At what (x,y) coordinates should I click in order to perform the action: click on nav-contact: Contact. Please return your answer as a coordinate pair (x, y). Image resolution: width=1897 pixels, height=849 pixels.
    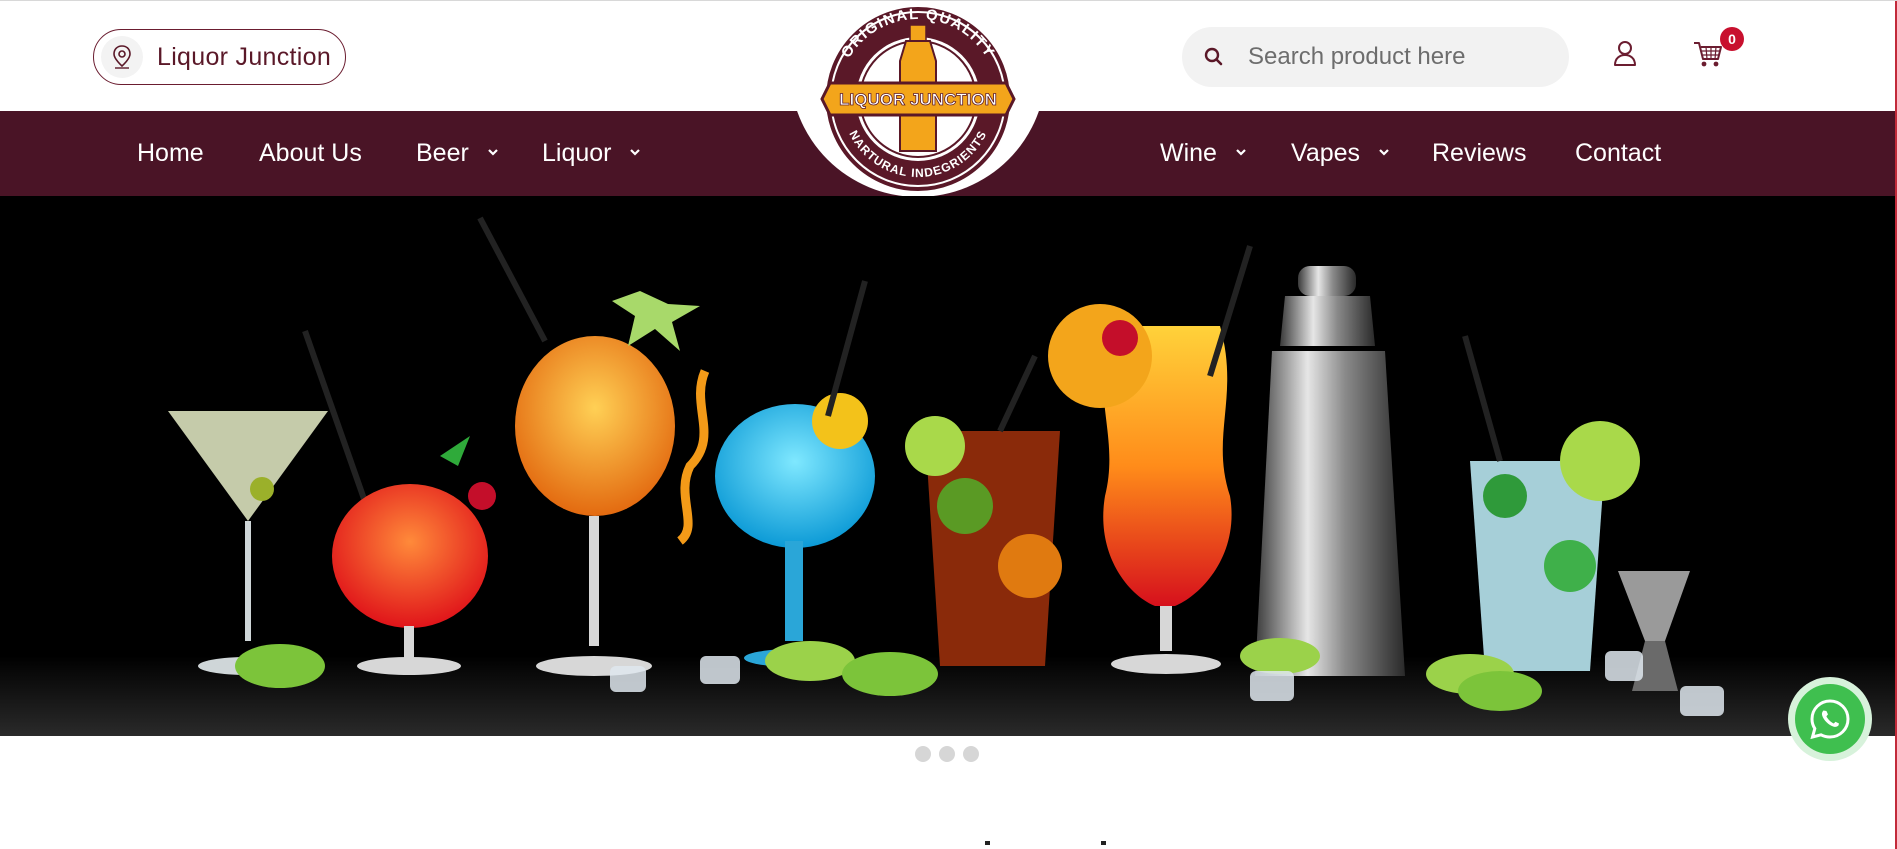
    Looking at the image, I should click on (1618, 153).